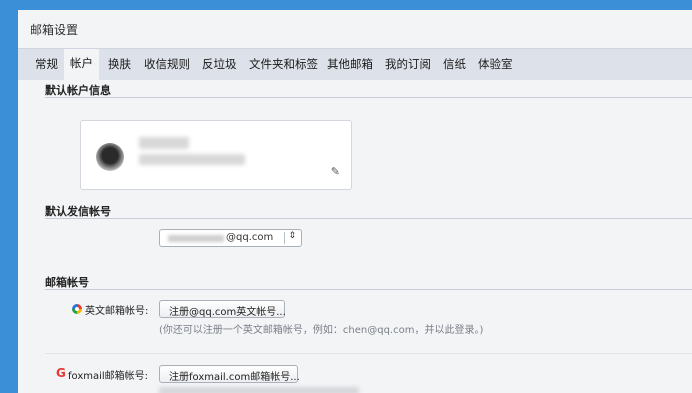  What do you see at coordinates (61, 373) in the screenshot?
I see `foxmail-icon: G` at bounding box center [61, 373].